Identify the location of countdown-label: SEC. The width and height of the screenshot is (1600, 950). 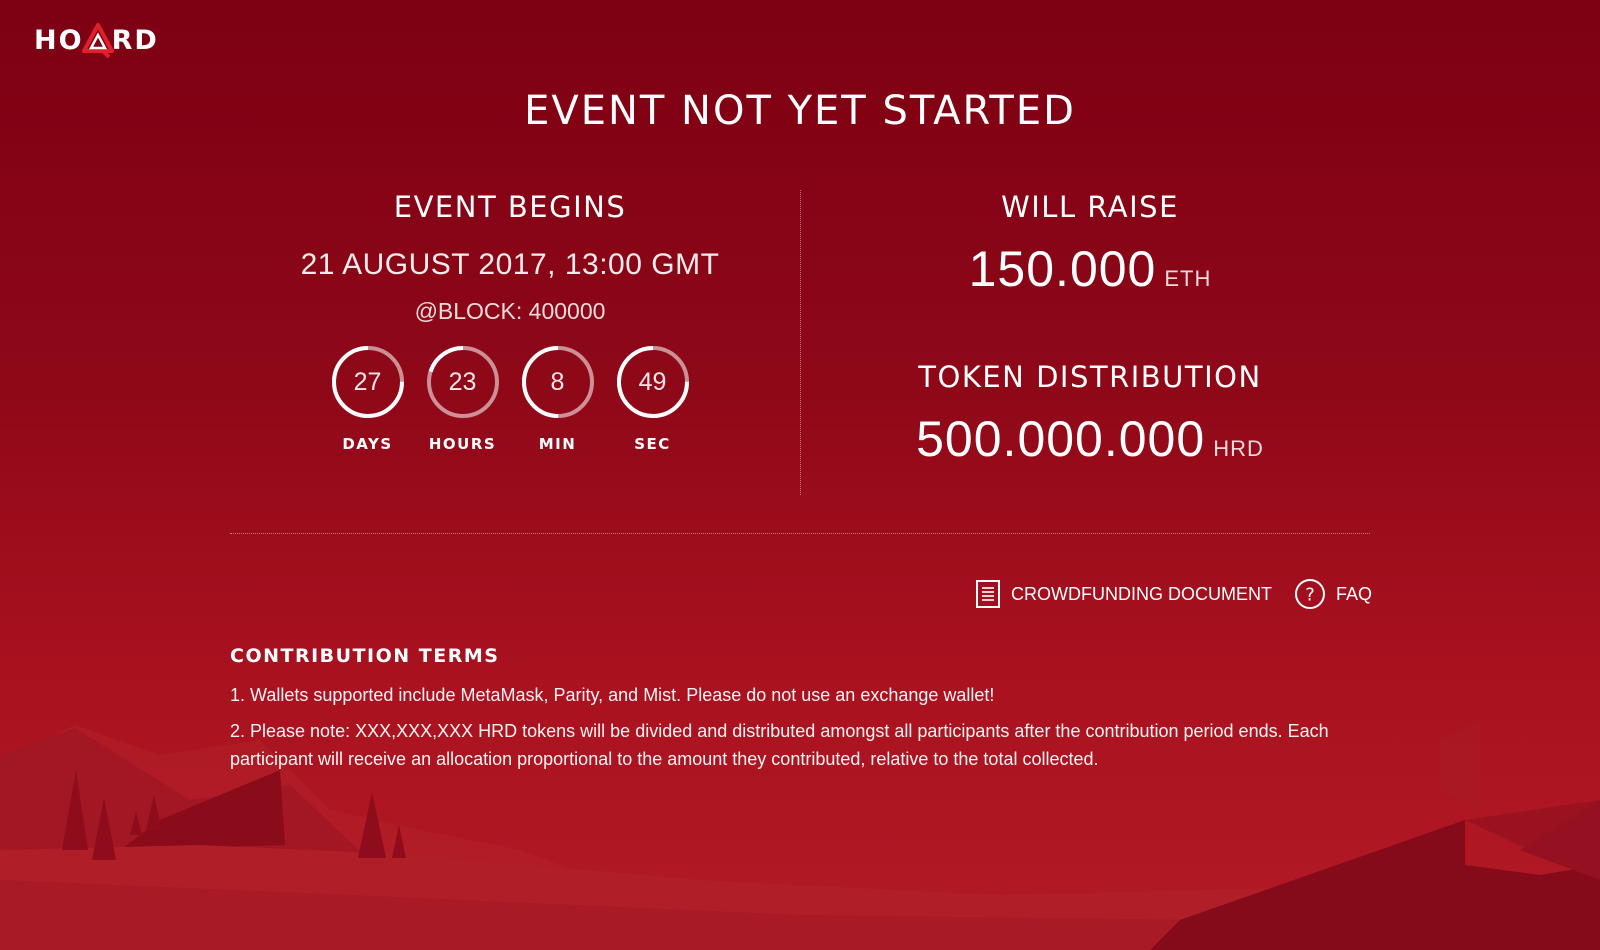
(652, 444).